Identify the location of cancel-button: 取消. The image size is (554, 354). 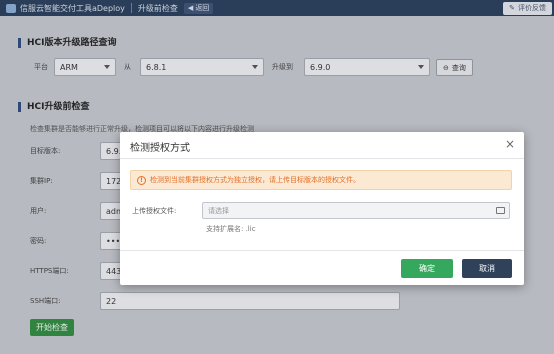
(487, 268).